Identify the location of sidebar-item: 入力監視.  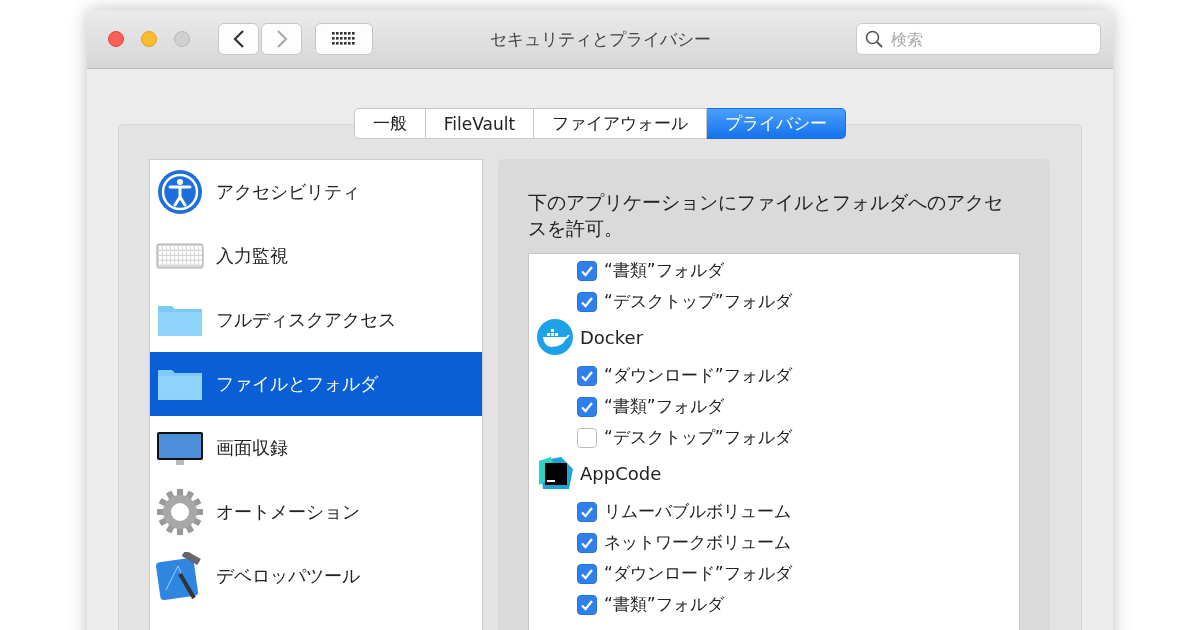
(316, 256).